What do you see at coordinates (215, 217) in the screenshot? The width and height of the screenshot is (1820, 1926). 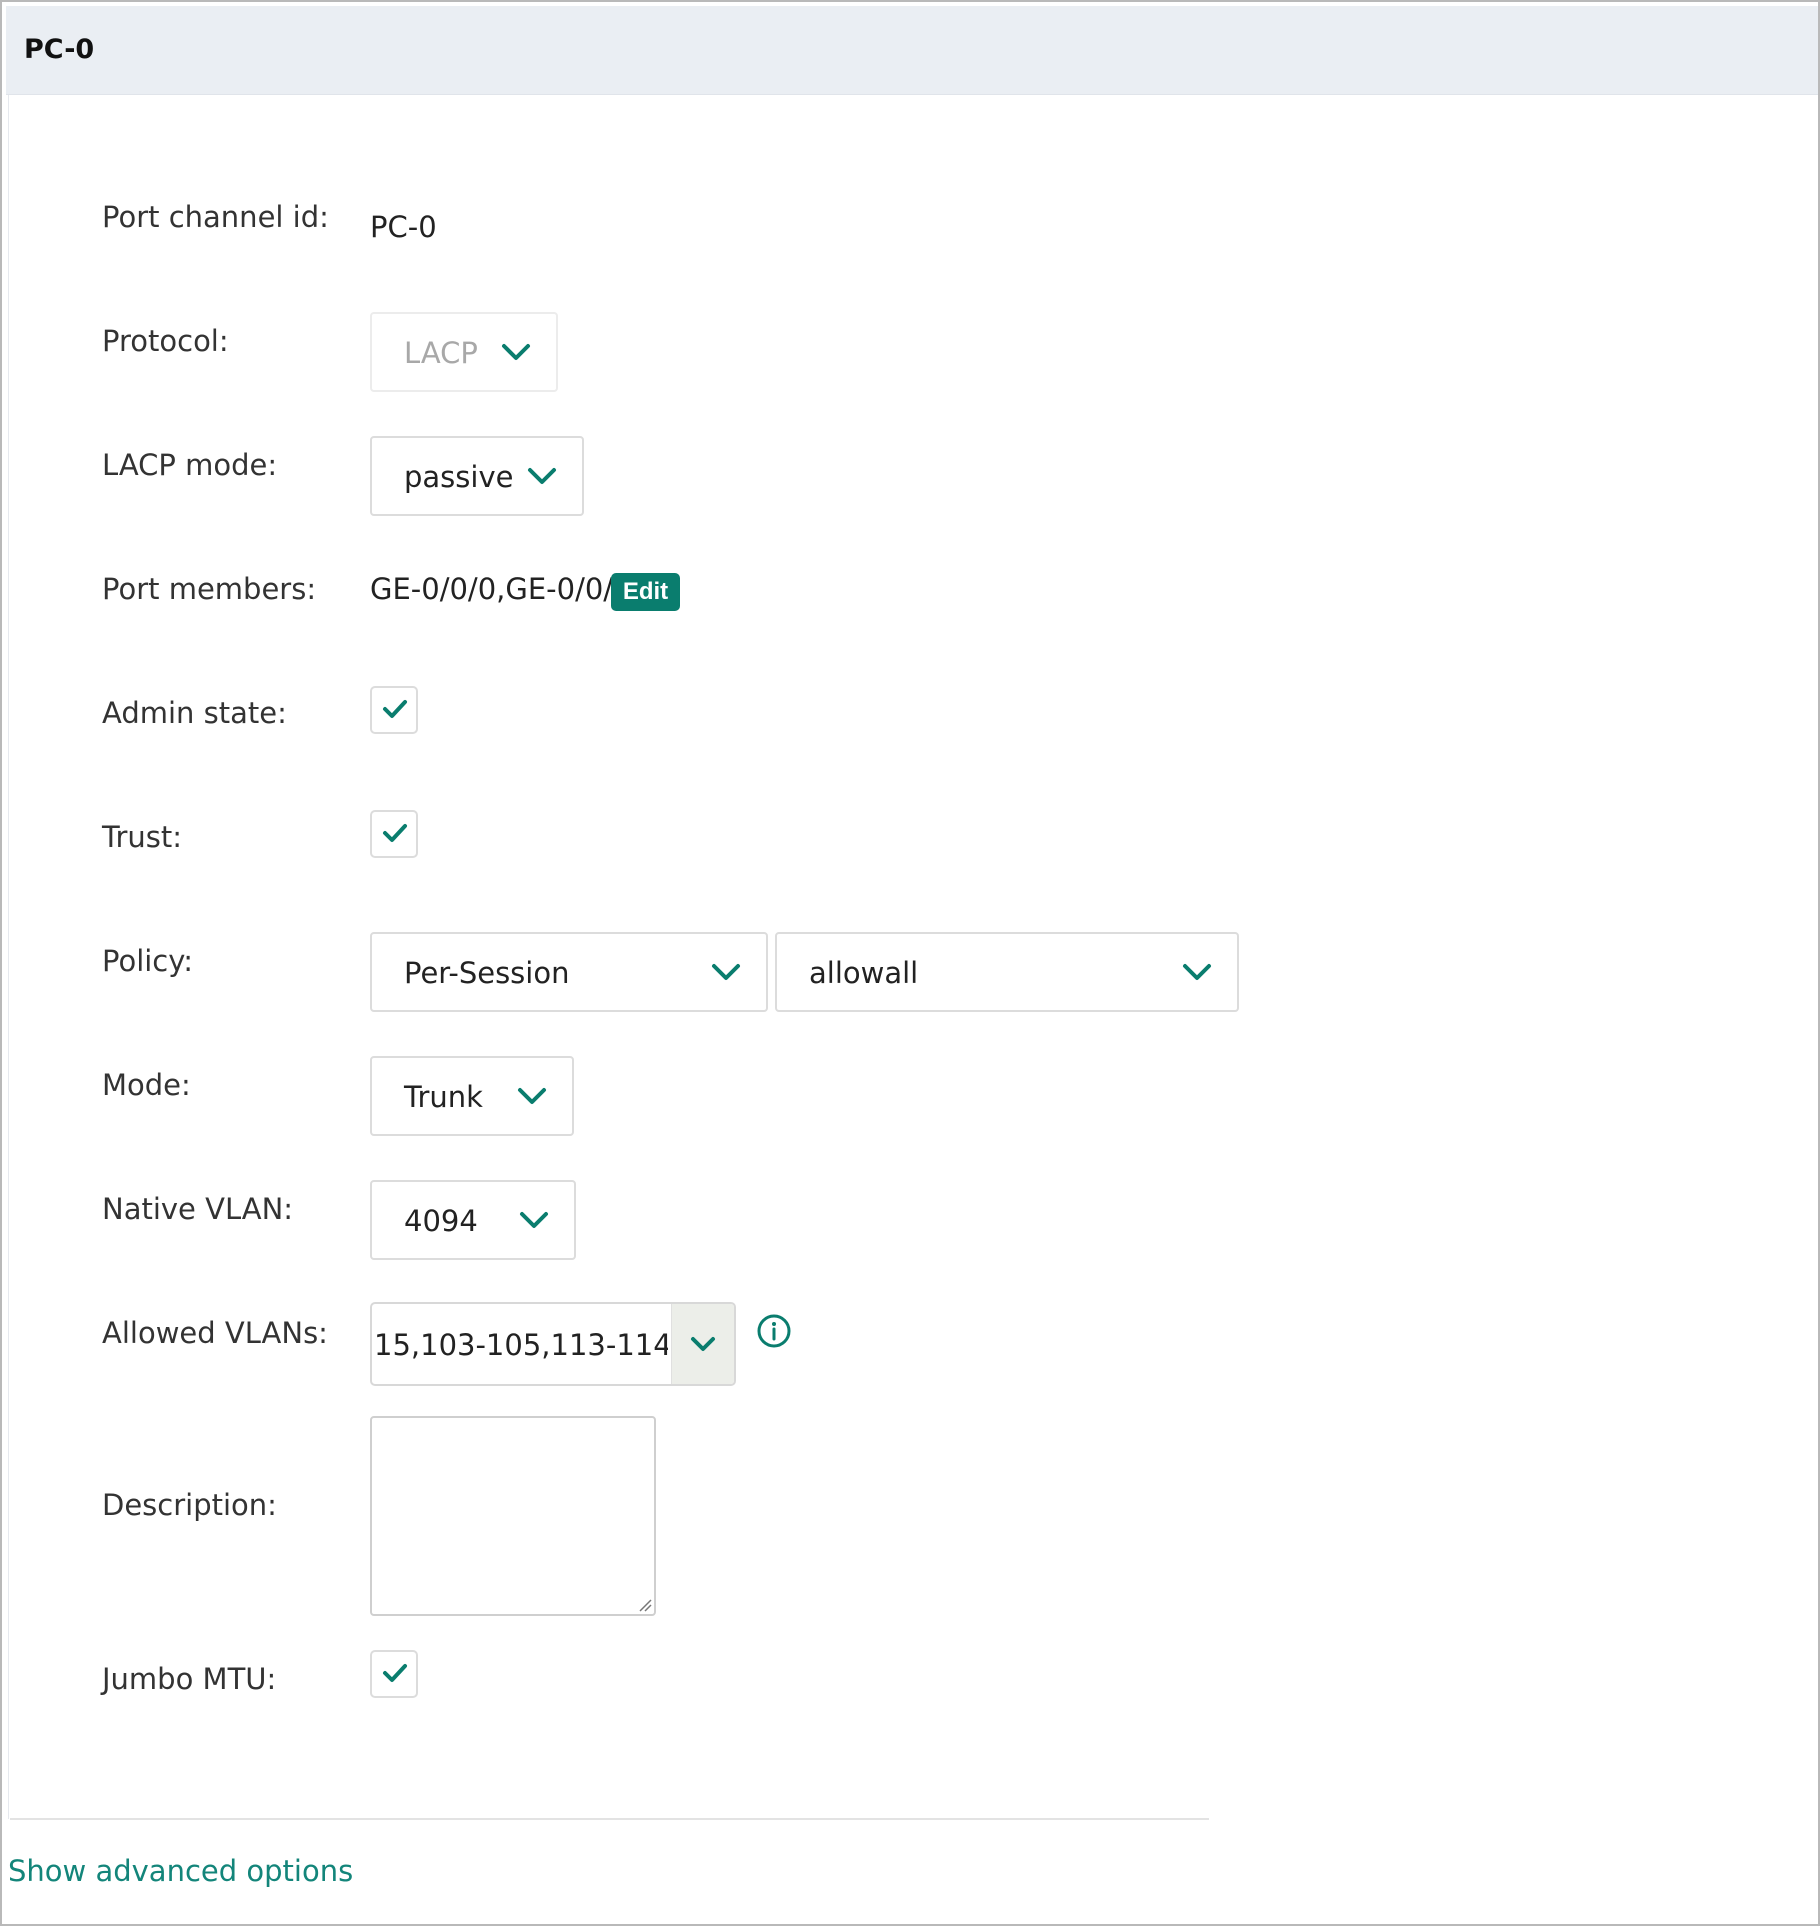 I see `port-channel-id-label: Port channel id:` at bounding box center [215, 217].